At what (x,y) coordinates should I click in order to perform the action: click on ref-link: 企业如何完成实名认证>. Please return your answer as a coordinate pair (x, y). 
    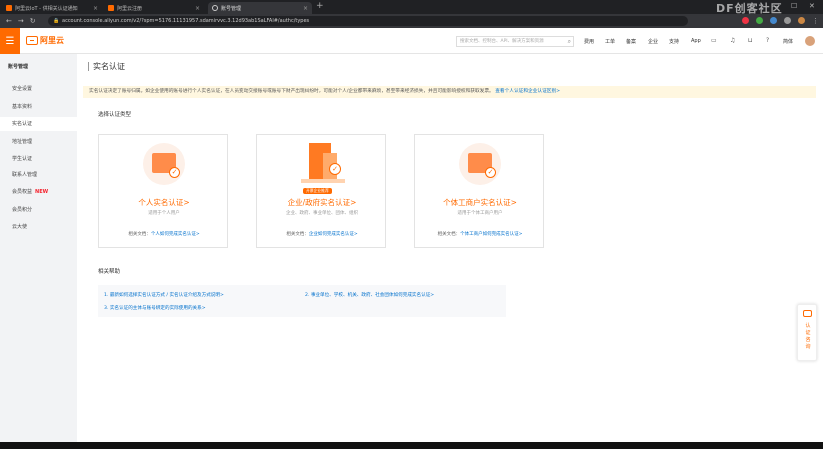
    Looking at the image, I should click on (333, 234).